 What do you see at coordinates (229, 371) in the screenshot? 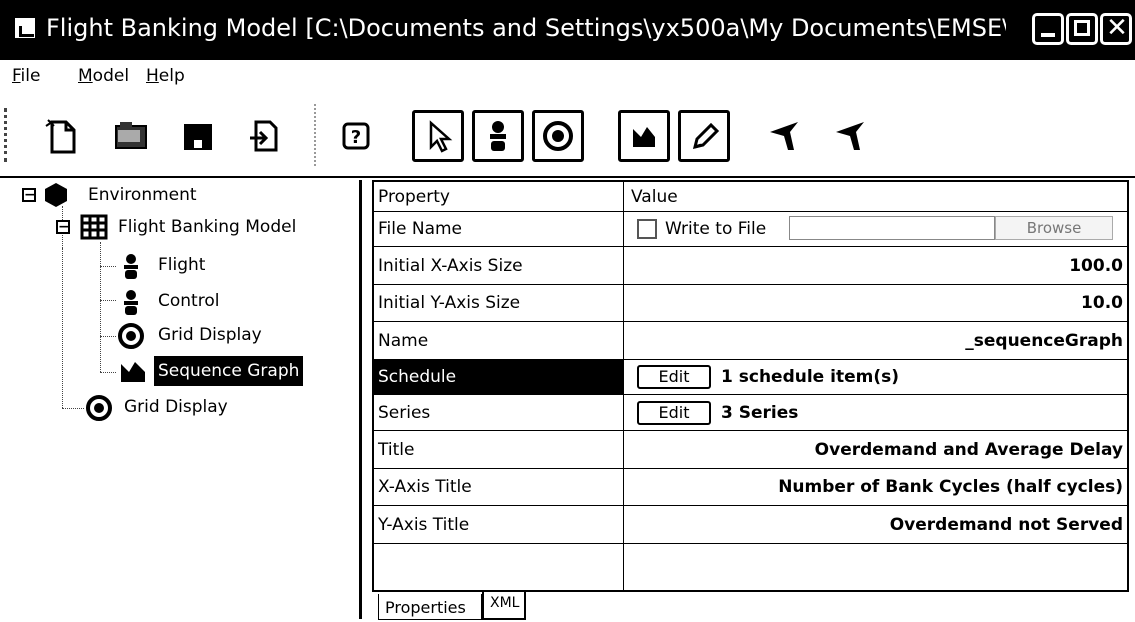
I see `tree-item-label: Sequence Graph` at bounding box center [229, 371].